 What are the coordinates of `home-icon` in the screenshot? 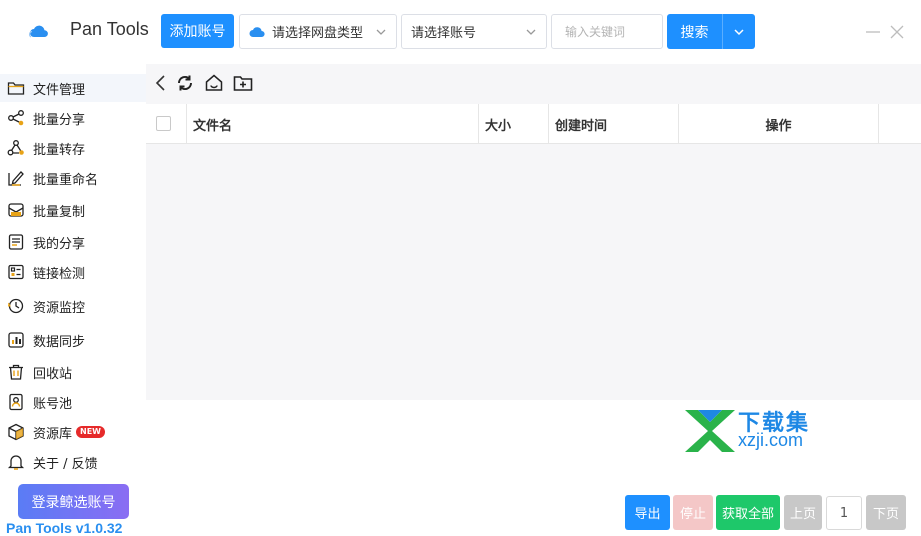 It's located at (214, 83).